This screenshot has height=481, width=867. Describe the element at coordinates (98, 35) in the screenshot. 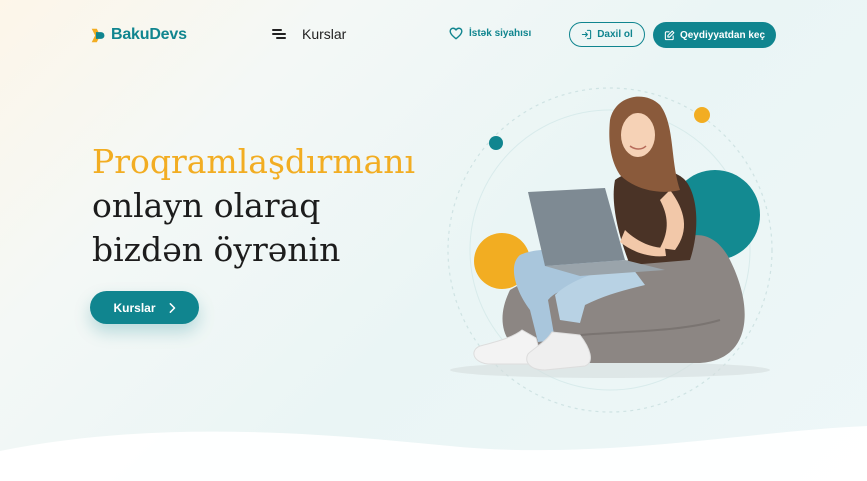

I see `bakudevs-logo-icon` at that location.